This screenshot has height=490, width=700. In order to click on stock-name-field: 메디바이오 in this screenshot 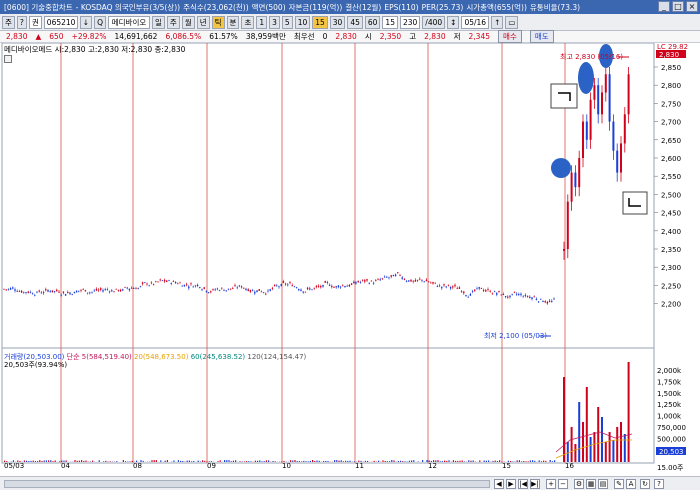, I will do `click(129, 22)`.